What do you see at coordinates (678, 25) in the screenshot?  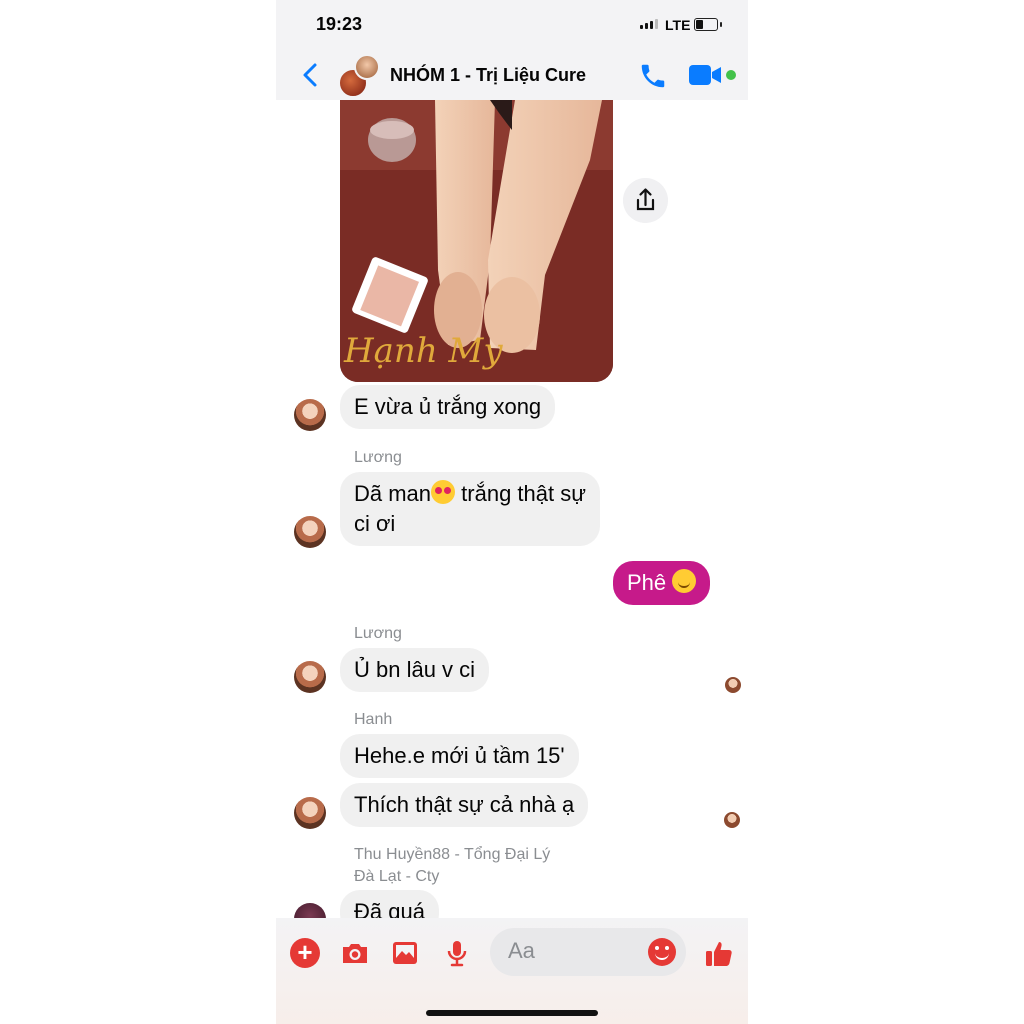 I see `network-label: LTE` at bounding box center [678, 25].